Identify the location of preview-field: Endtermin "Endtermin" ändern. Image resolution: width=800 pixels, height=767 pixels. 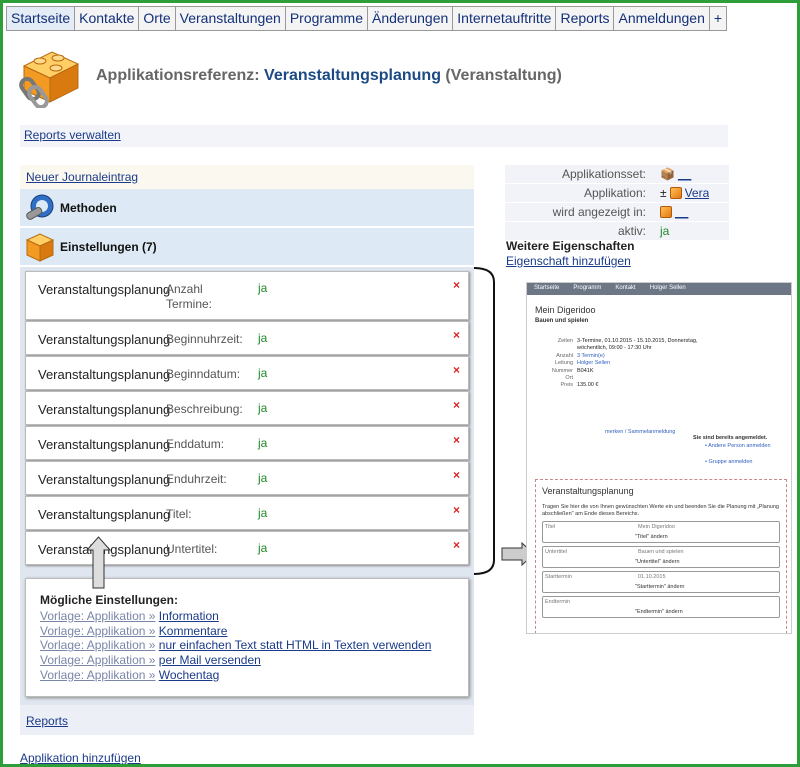
(661, 607).